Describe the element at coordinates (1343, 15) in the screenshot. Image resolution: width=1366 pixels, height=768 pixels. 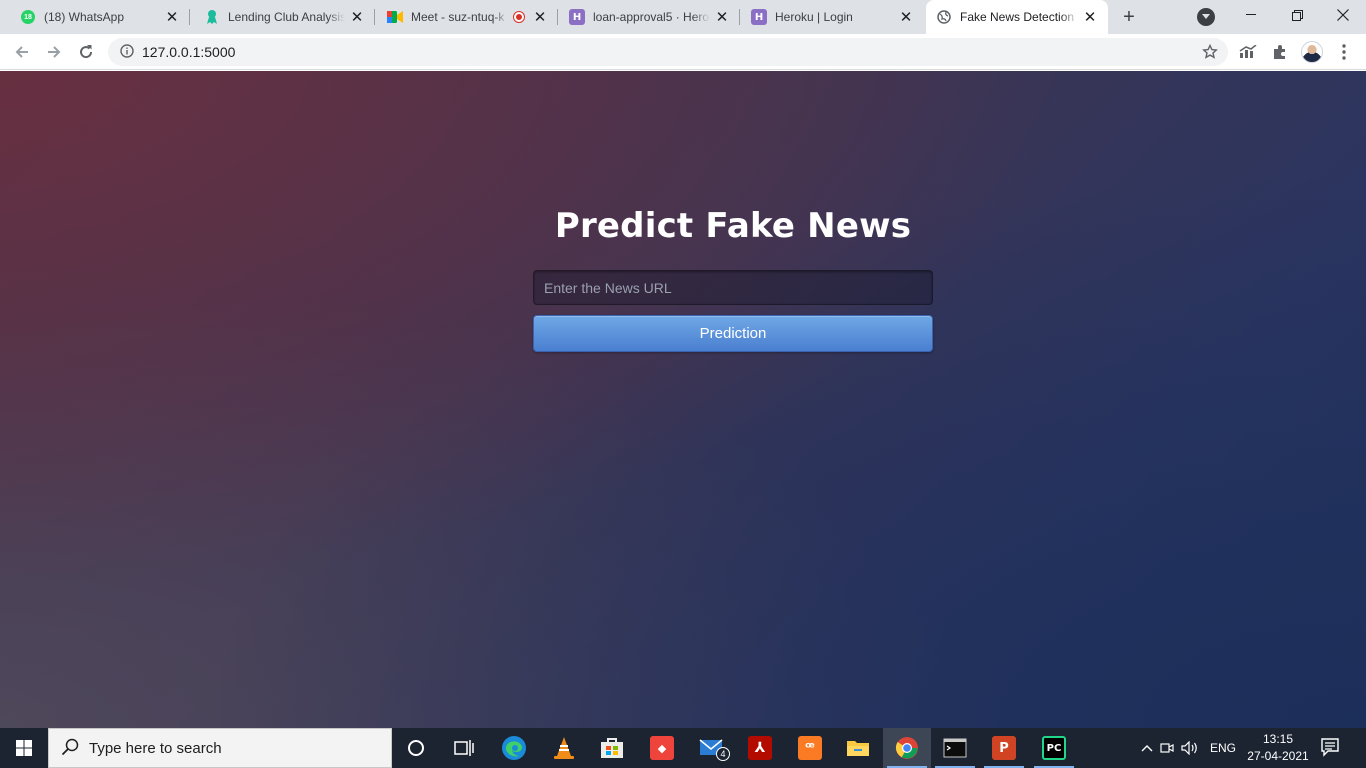
I see `close-window-icon` at that location.